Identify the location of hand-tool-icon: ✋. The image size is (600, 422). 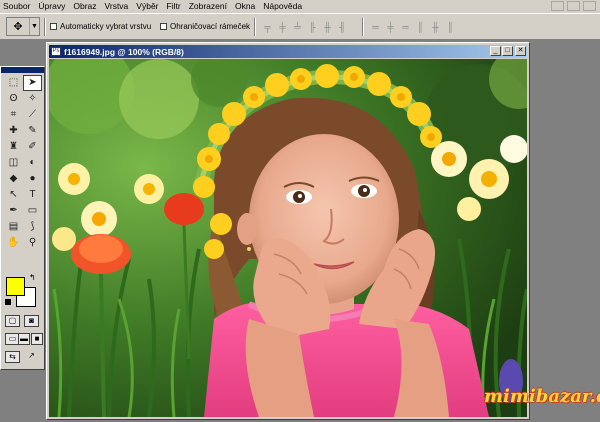
(13, 243).